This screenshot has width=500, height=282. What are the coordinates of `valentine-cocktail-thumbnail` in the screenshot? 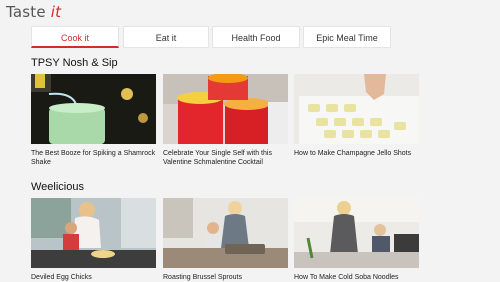 It's located at (225, 109).